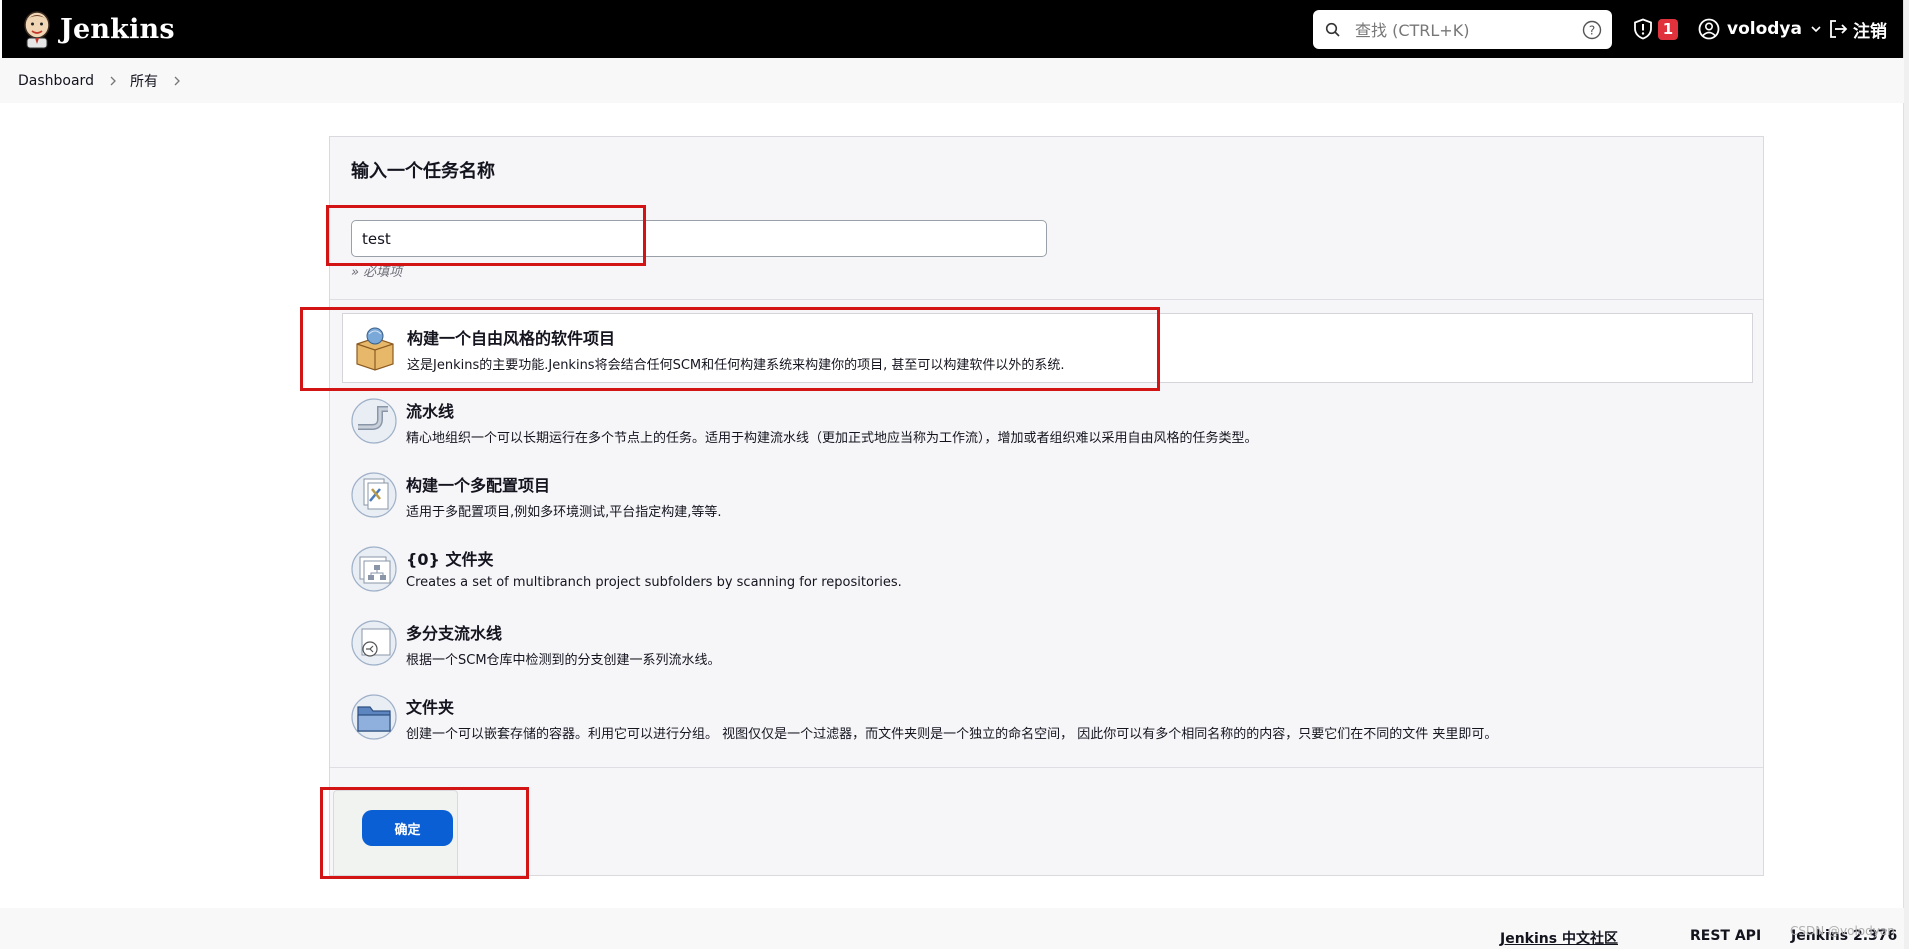 The width and height of the screenshot is (1909, 949). I want to click on folder-icon, so click(374, 717).